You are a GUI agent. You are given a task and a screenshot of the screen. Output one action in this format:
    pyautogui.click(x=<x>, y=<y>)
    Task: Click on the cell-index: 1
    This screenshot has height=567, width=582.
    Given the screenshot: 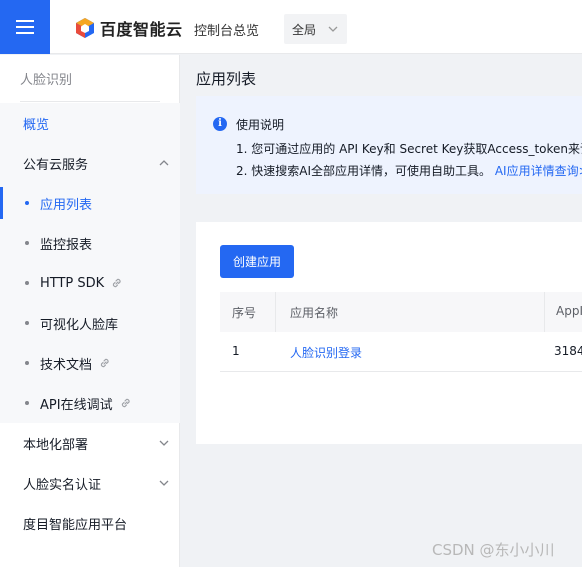 What is the action you would take?
    pyautogui.click(x=236, y=351)
    